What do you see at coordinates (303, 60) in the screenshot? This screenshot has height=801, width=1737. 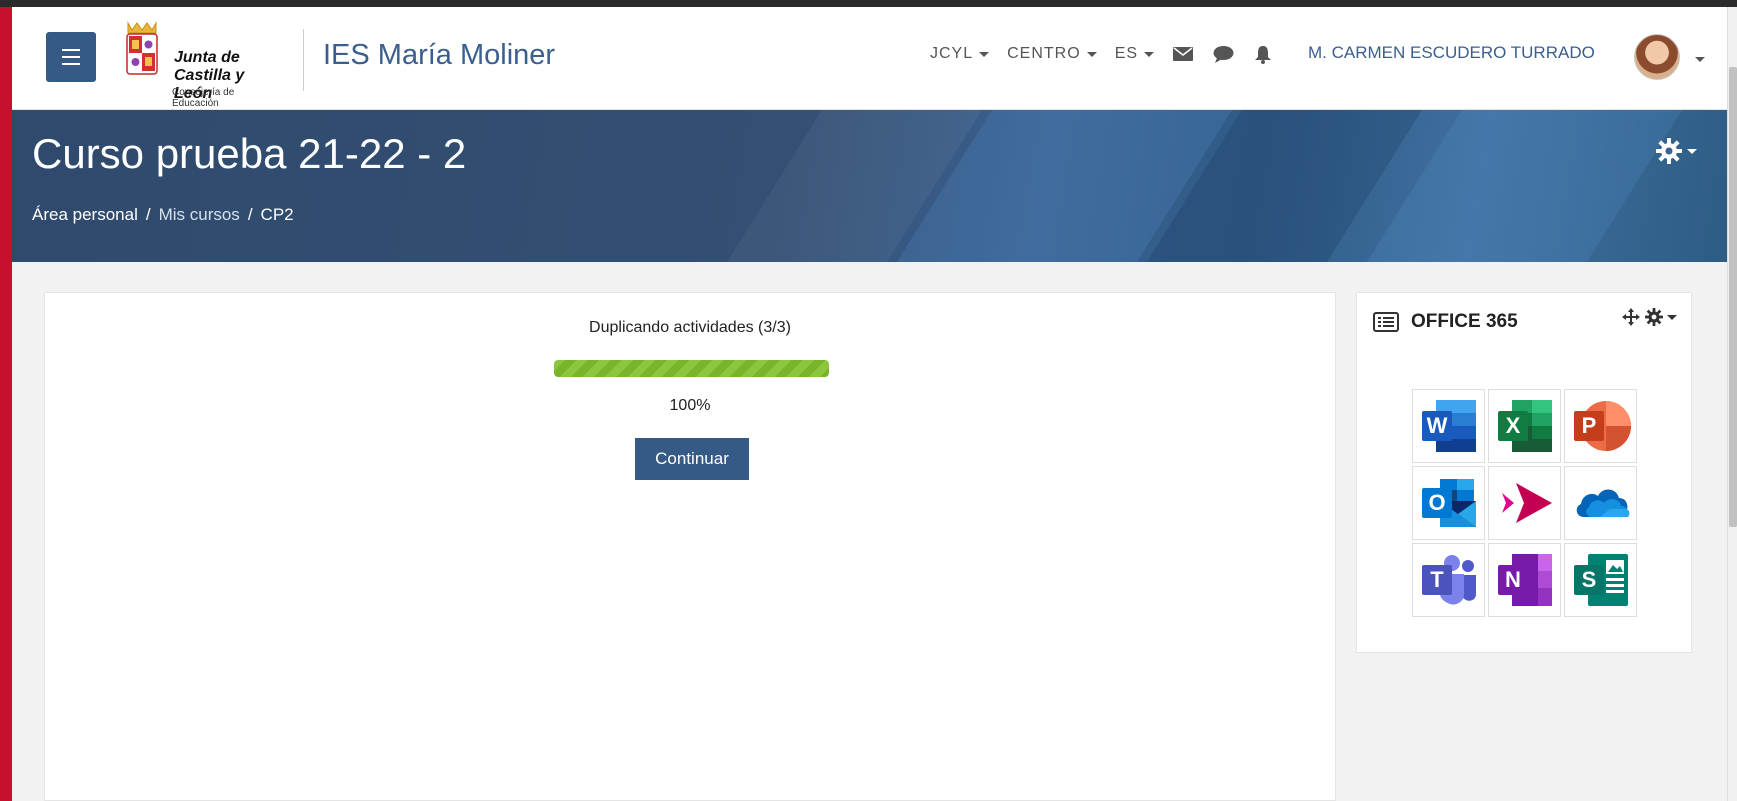 I see `navbar-divider` at bounding box center [303, 60].